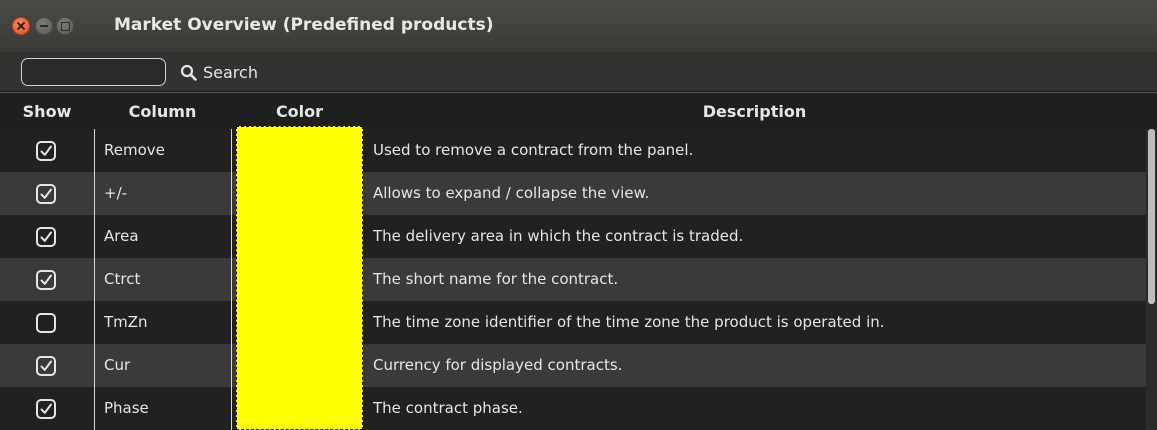 Image resolution: width=1157 pixels, height=430 pixels. Describe the element at coordinates (134, 150) in the screenshot. I see `column-name-cell: Remove` at that location.